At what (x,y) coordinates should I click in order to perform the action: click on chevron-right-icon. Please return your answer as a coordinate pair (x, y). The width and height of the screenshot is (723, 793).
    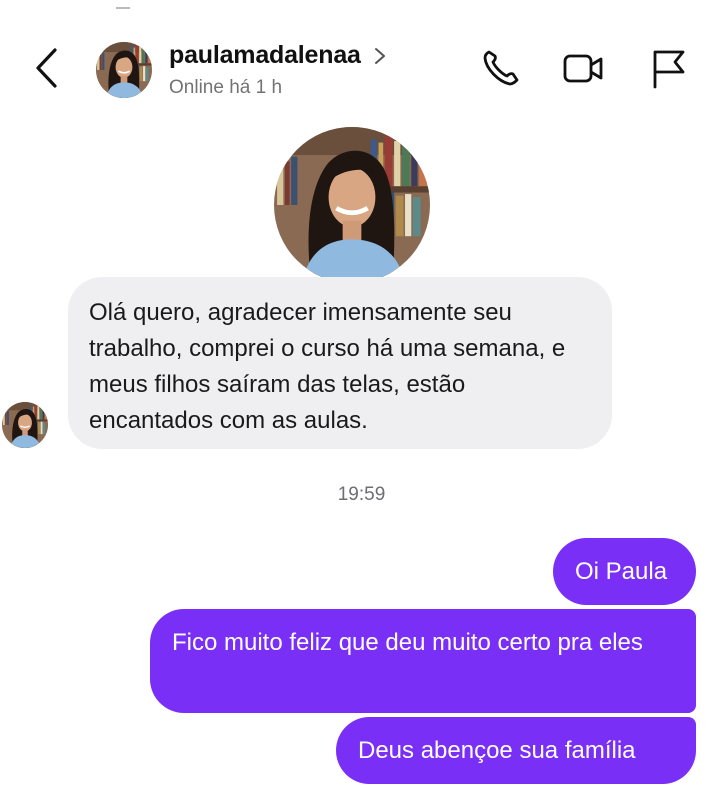
    Looking at the image, I should click on (379, 55).